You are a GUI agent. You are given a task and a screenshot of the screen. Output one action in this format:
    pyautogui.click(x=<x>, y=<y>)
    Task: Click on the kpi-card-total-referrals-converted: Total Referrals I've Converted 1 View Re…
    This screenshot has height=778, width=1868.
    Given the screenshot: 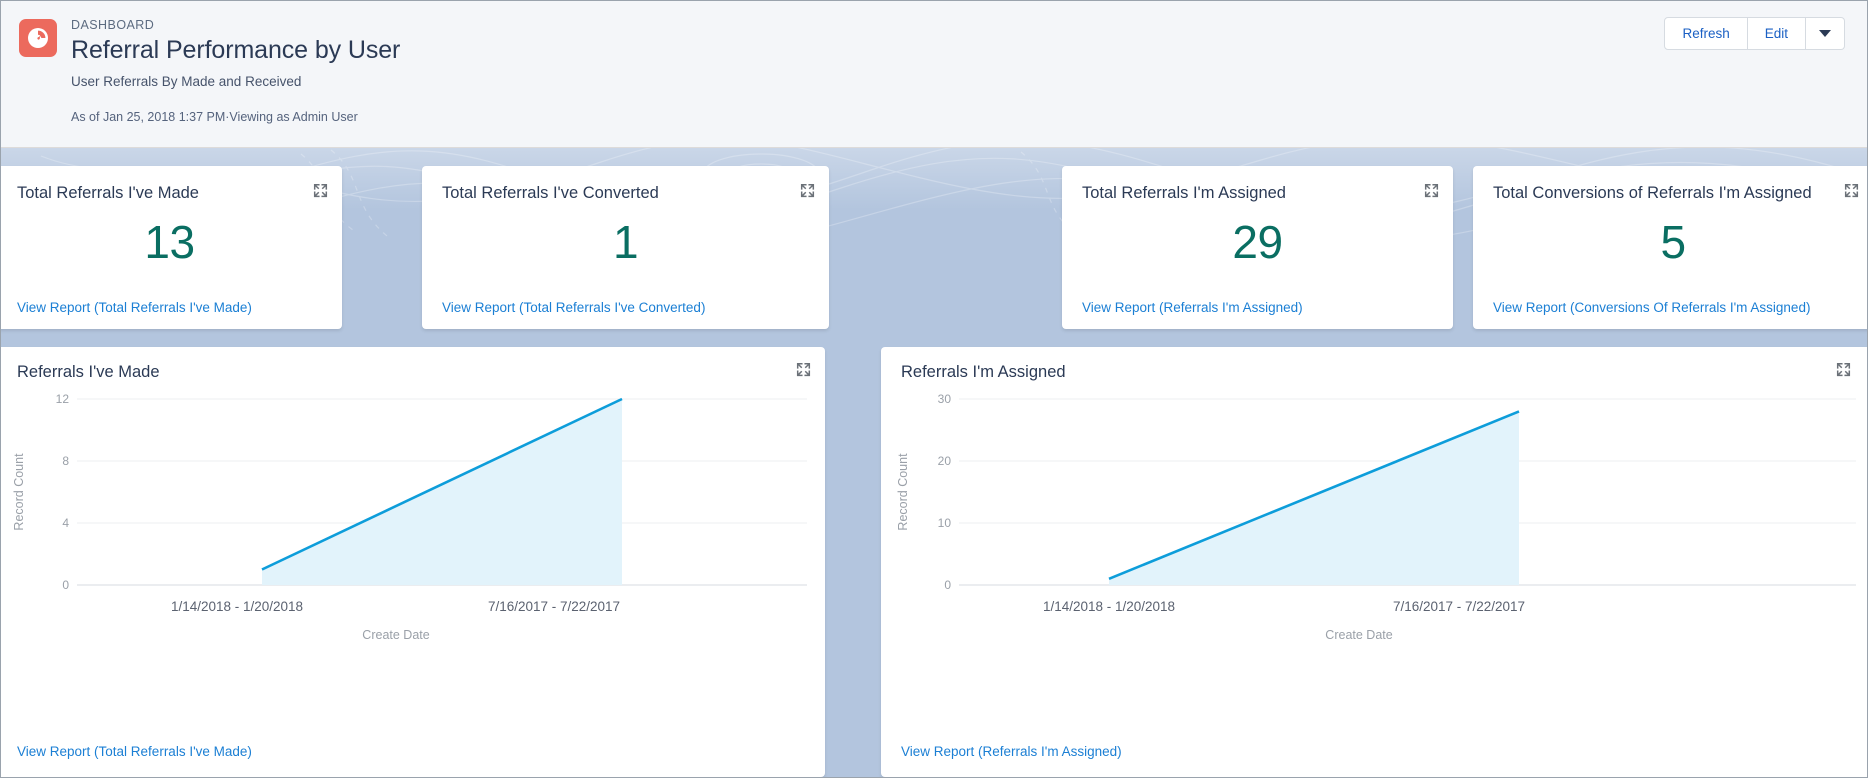 What is the action you would take?
    pyautogui.click(x=625, y=247)
    